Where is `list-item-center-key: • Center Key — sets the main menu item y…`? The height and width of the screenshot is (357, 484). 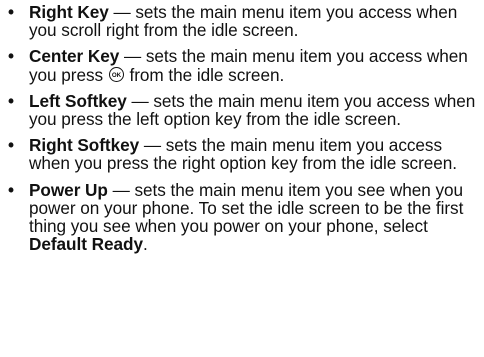
list-item-center-key: • Center Key — sets the main menu item y… is located at coordinates (244, 65).